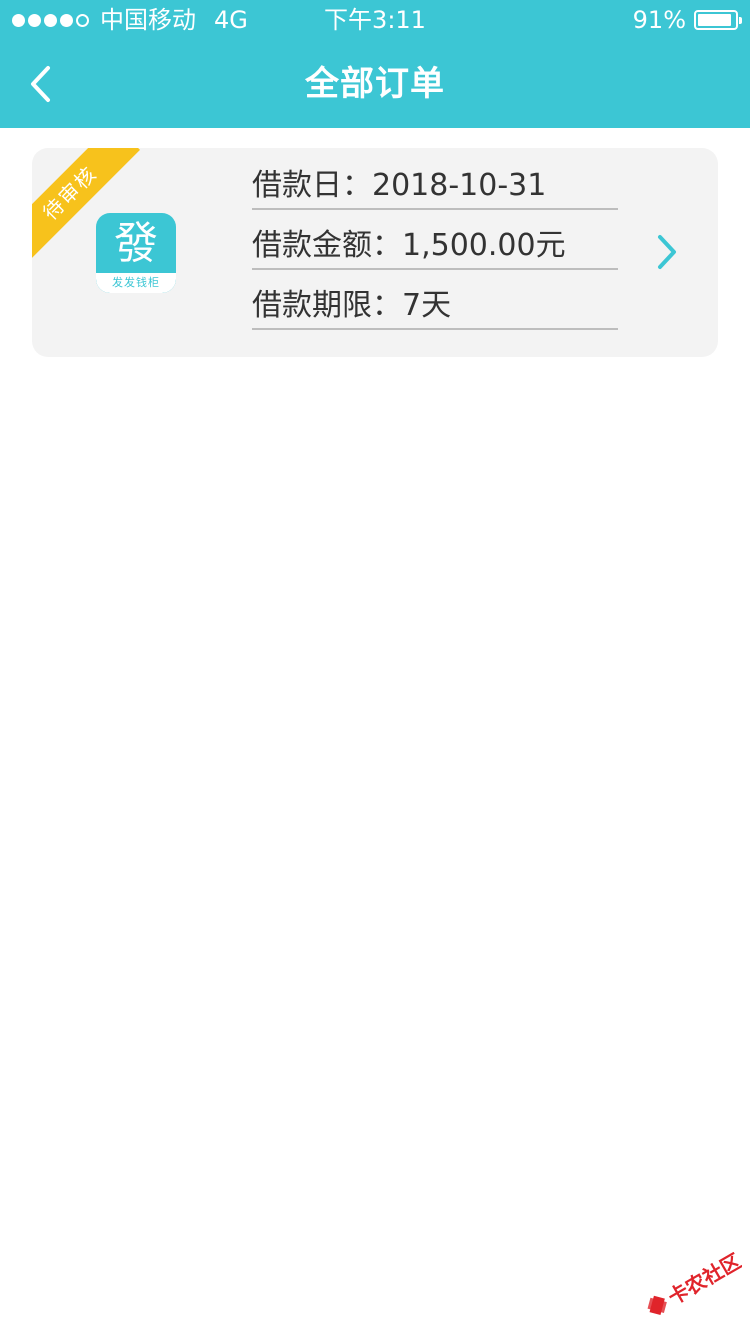  I want to click on chevron-right-icon, so click(667, 252).